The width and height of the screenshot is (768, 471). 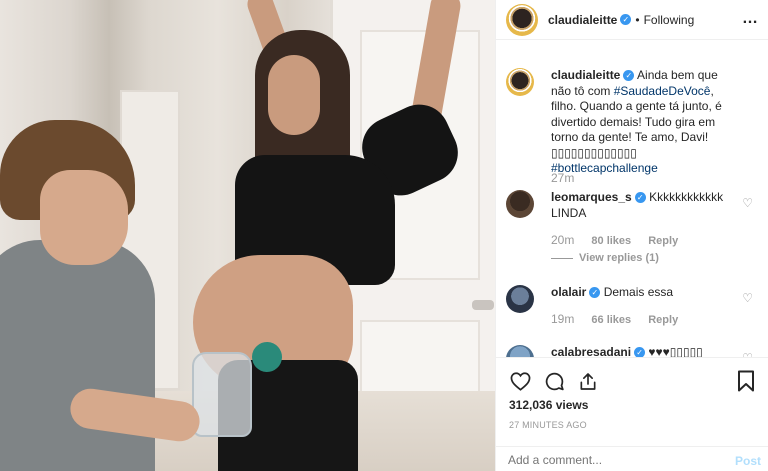 I want to click on add-comment-input, so click(x=608, y=460).